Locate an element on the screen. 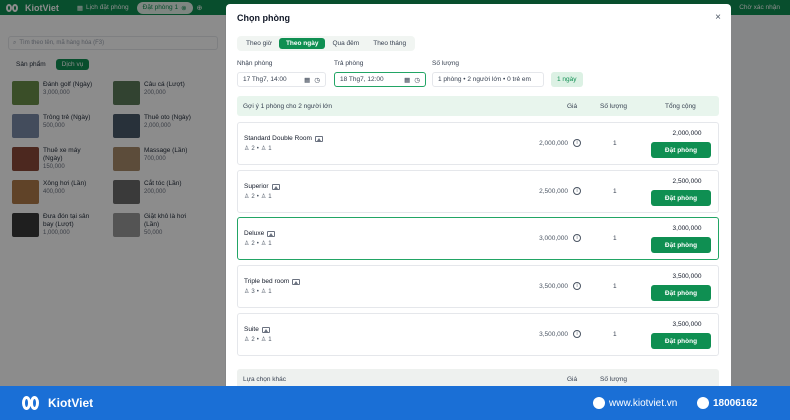 This screenshot has height=420, width=790. promo-banner: KiotViet www.kiotviet.vn 18006162 is located at coordinates (395, 403).